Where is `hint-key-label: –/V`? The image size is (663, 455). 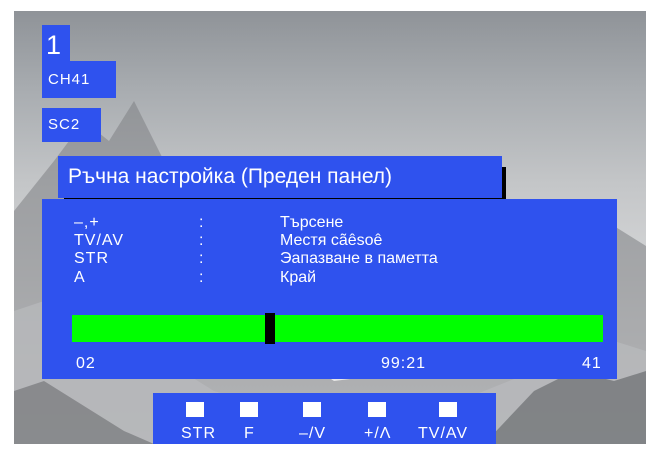 hint-key-label: –/V is located at coordinates (313, 433).